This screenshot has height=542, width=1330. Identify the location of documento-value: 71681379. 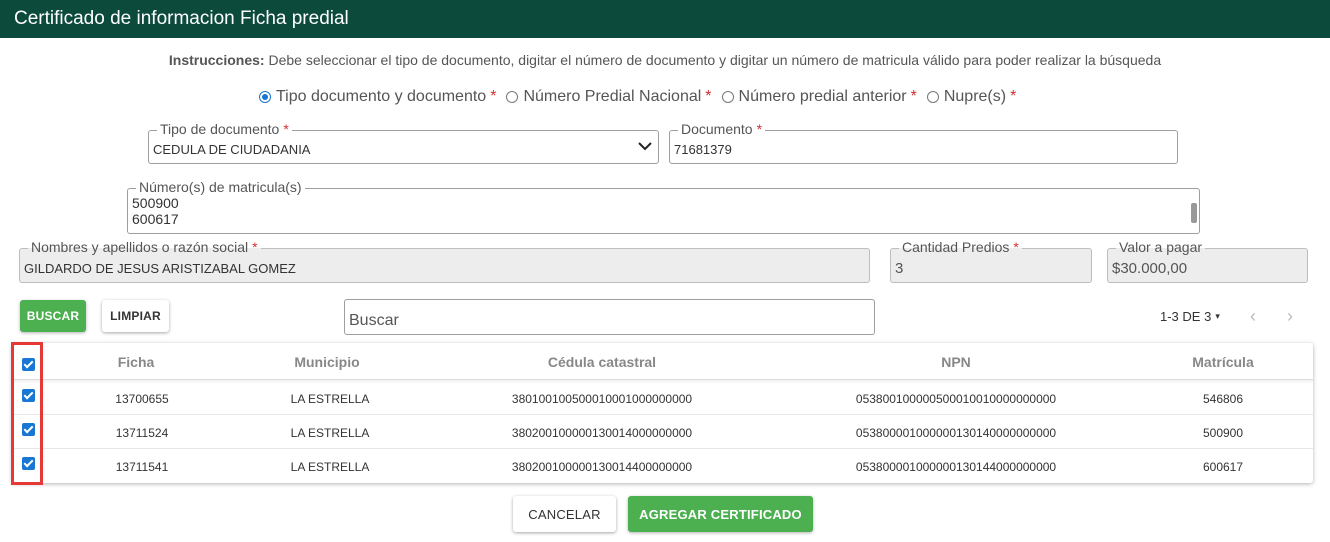
(703, 149).